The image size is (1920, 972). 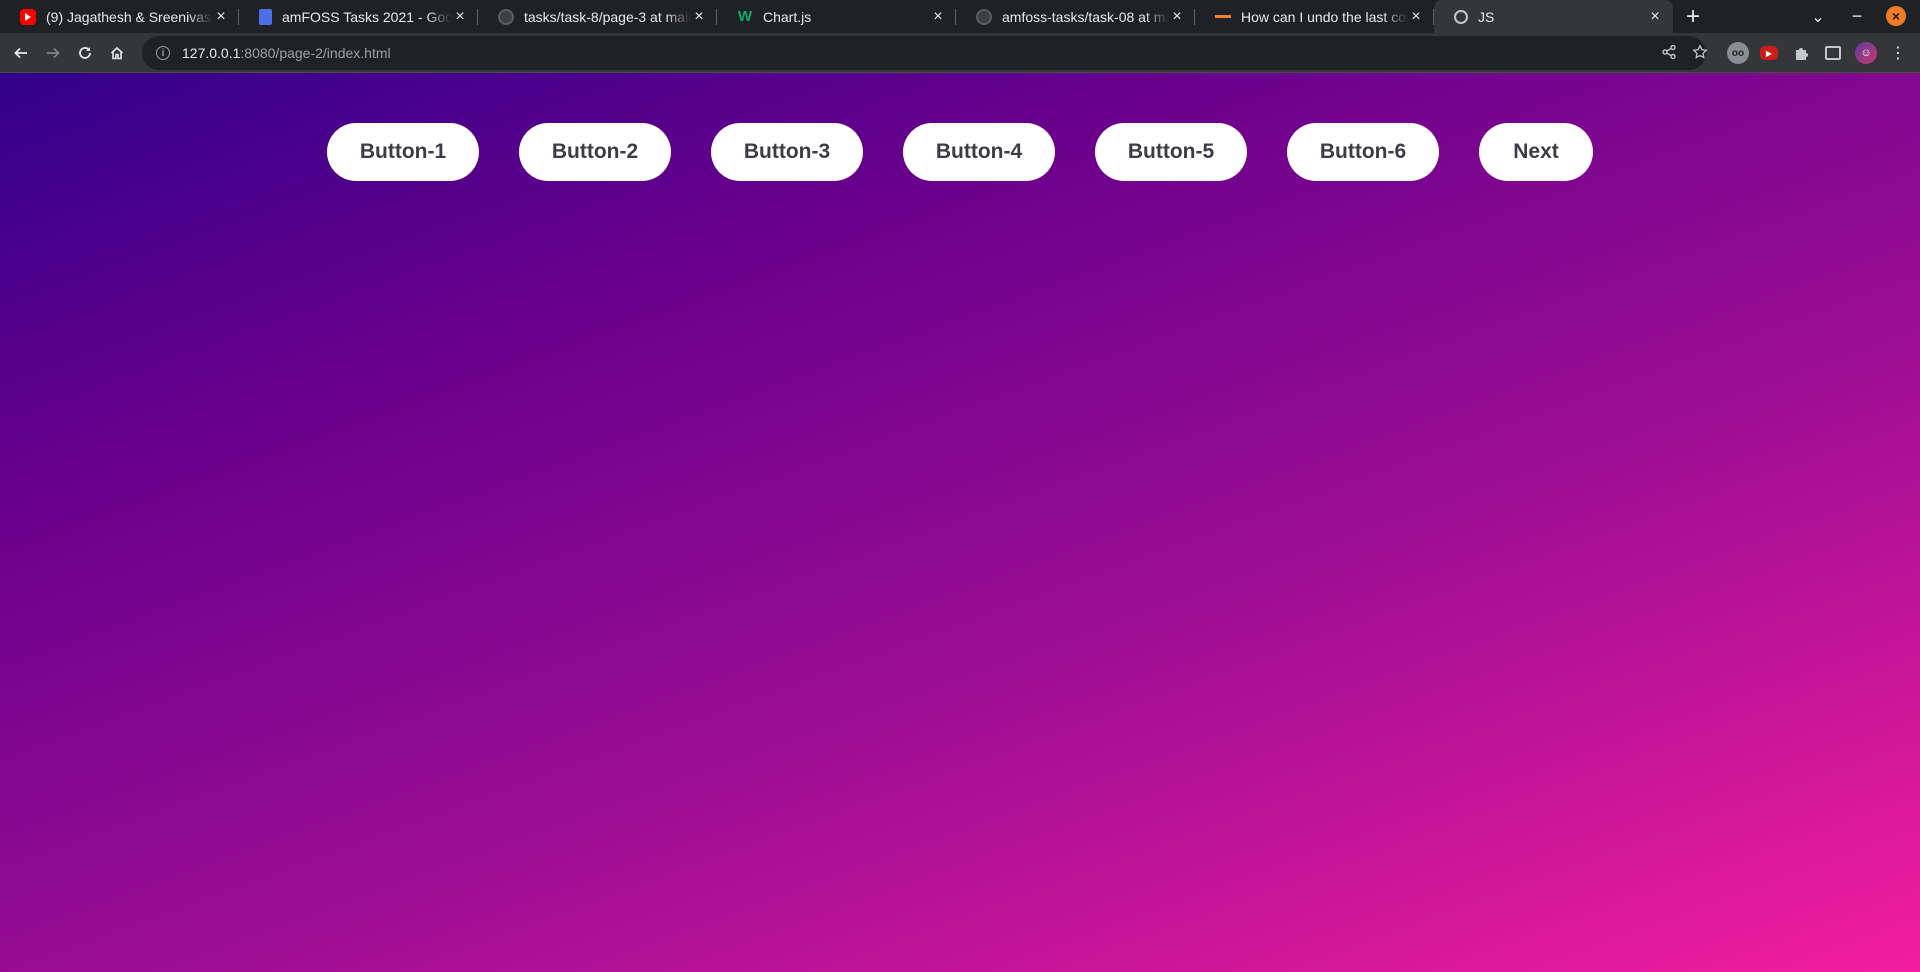 I want to click on profile-avatar: ☺, so click(x=1866, y=53).